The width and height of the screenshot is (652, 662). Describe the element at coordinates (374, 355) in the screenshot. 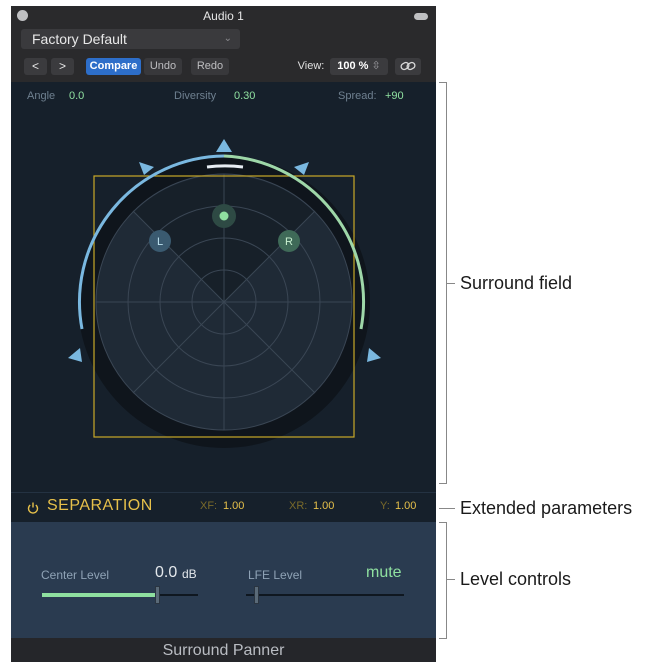

I see `right-surround-speaker-icon` at that location.